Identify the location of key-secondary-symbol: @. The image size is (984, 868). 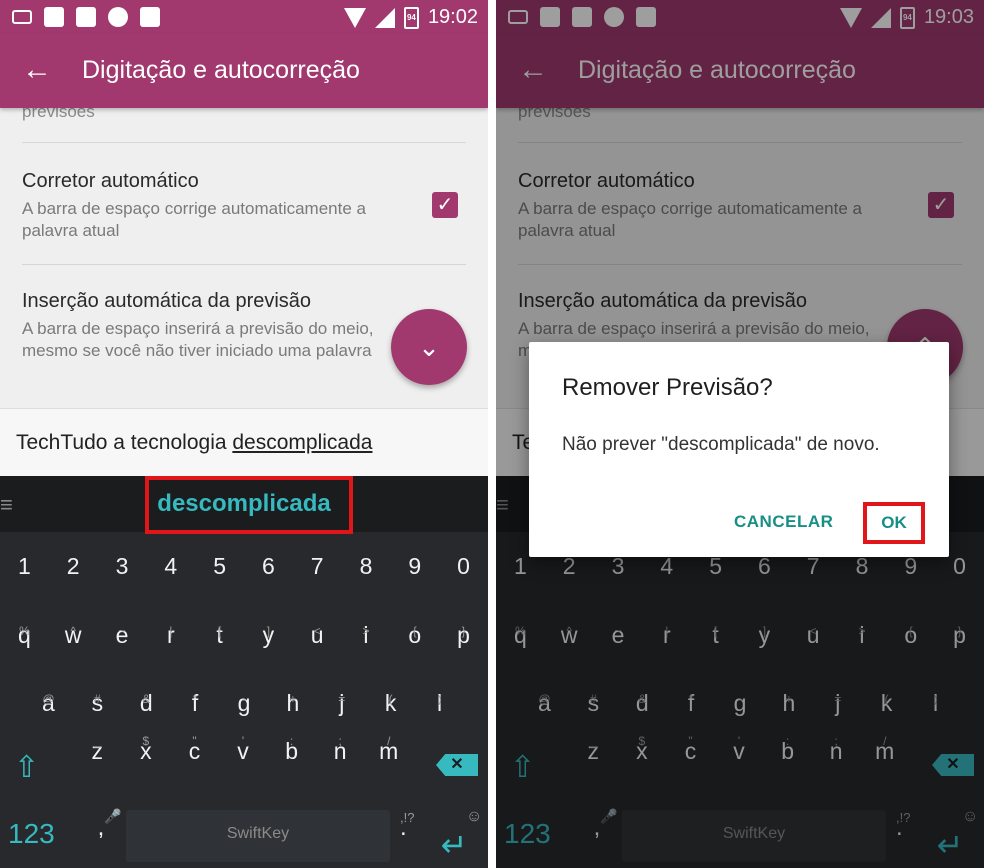
(48, 699).